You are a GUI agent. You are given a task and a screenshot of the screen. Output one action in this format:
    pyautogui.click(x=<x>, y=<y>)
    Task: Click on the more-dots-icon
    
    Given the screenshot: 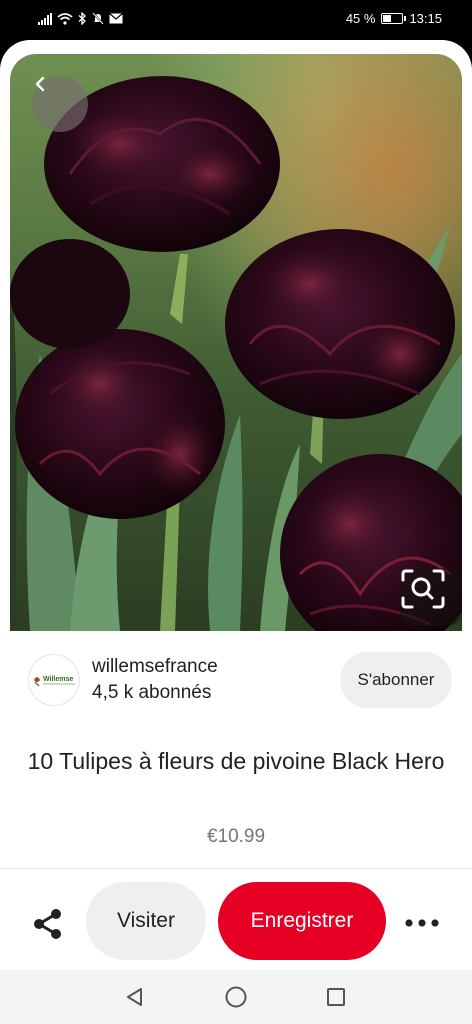 What is the action you would take?
    pyautogui.click(x=422, y=923)
    